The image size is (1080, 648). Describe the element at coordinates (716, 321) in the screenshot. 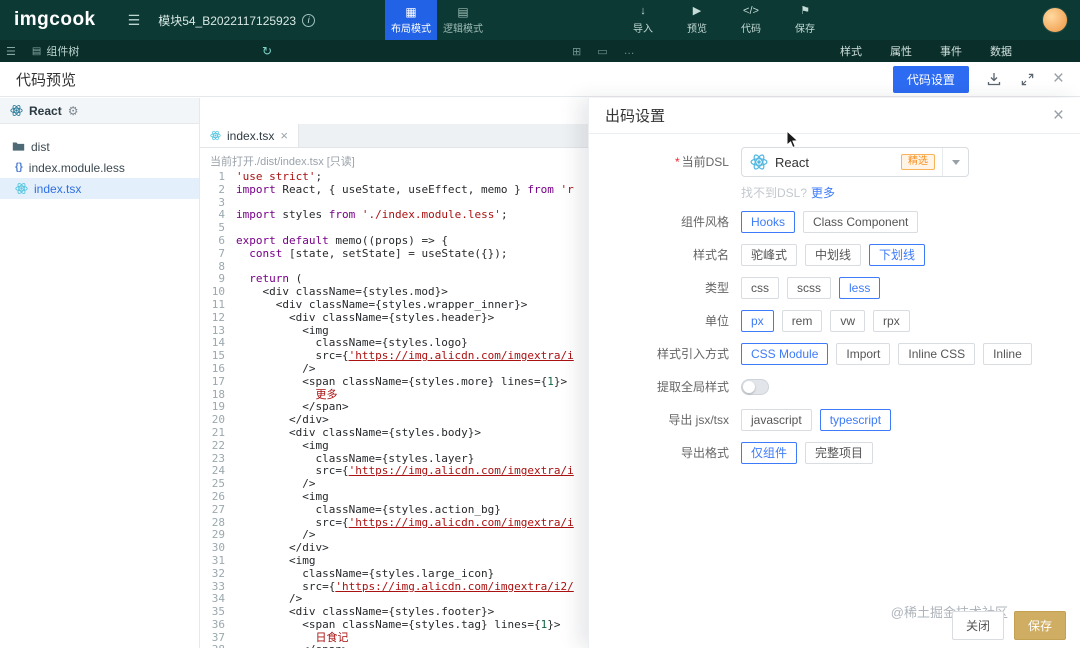

I see `setting-label: 单位` at that location.